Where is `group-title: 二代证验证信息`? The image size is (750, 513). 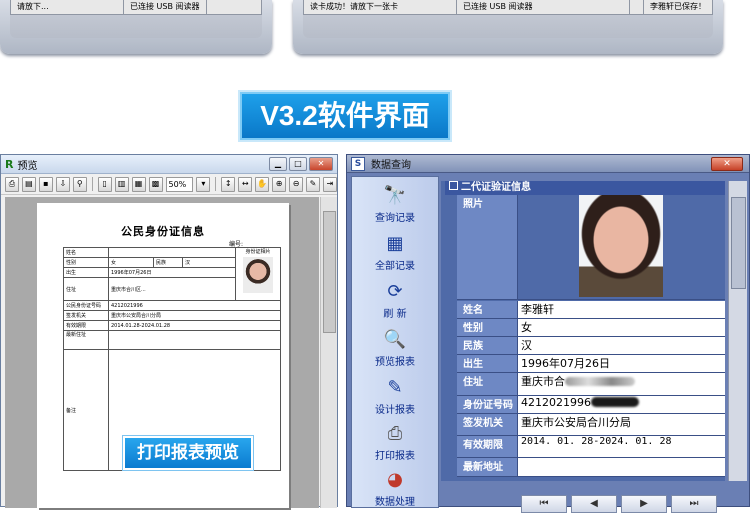 group-title: 二代证验证信息 is located at coordinates (496, 187).